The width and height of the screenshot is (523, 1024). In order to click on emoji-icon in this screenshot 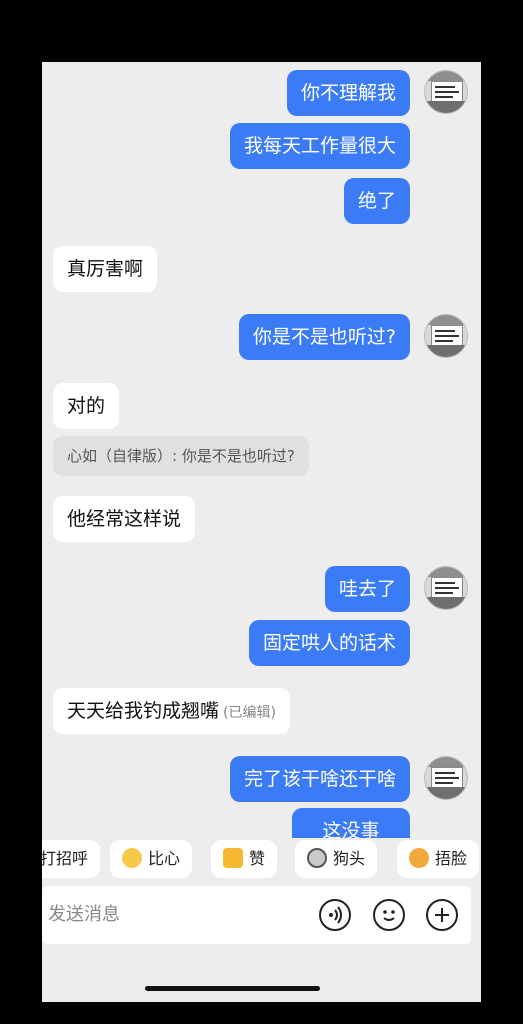, I will do `click(389, 915)`.